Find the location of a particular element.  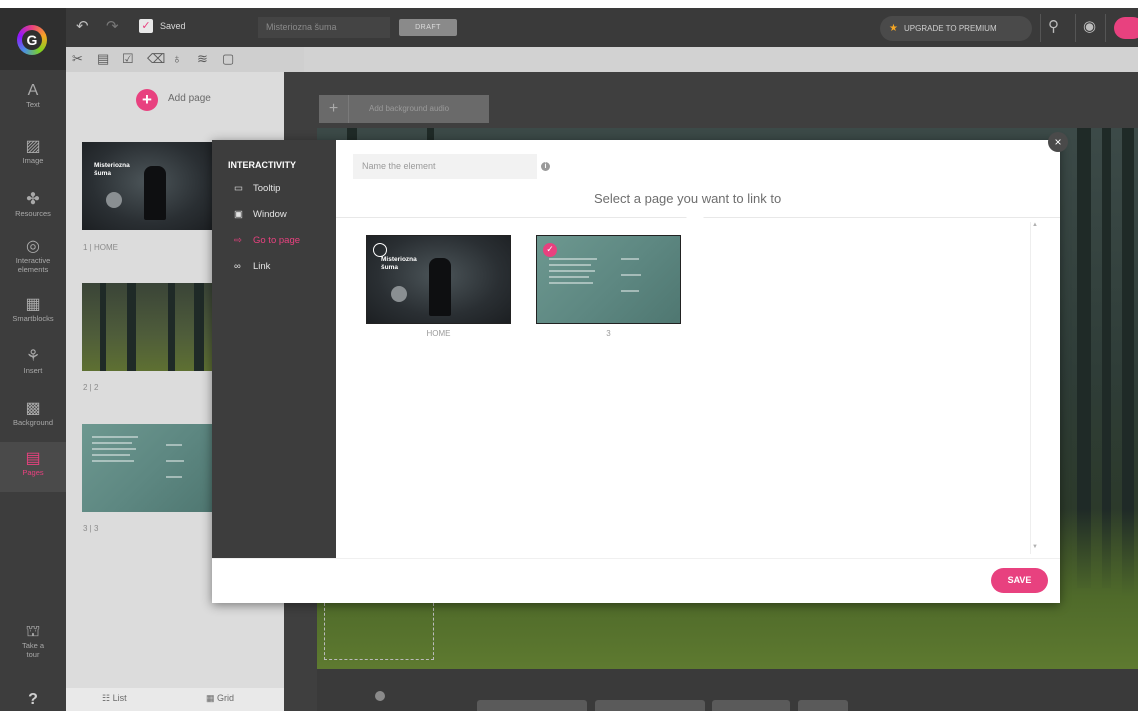

menu-item-label: Window is located at coordinates (270, 214).